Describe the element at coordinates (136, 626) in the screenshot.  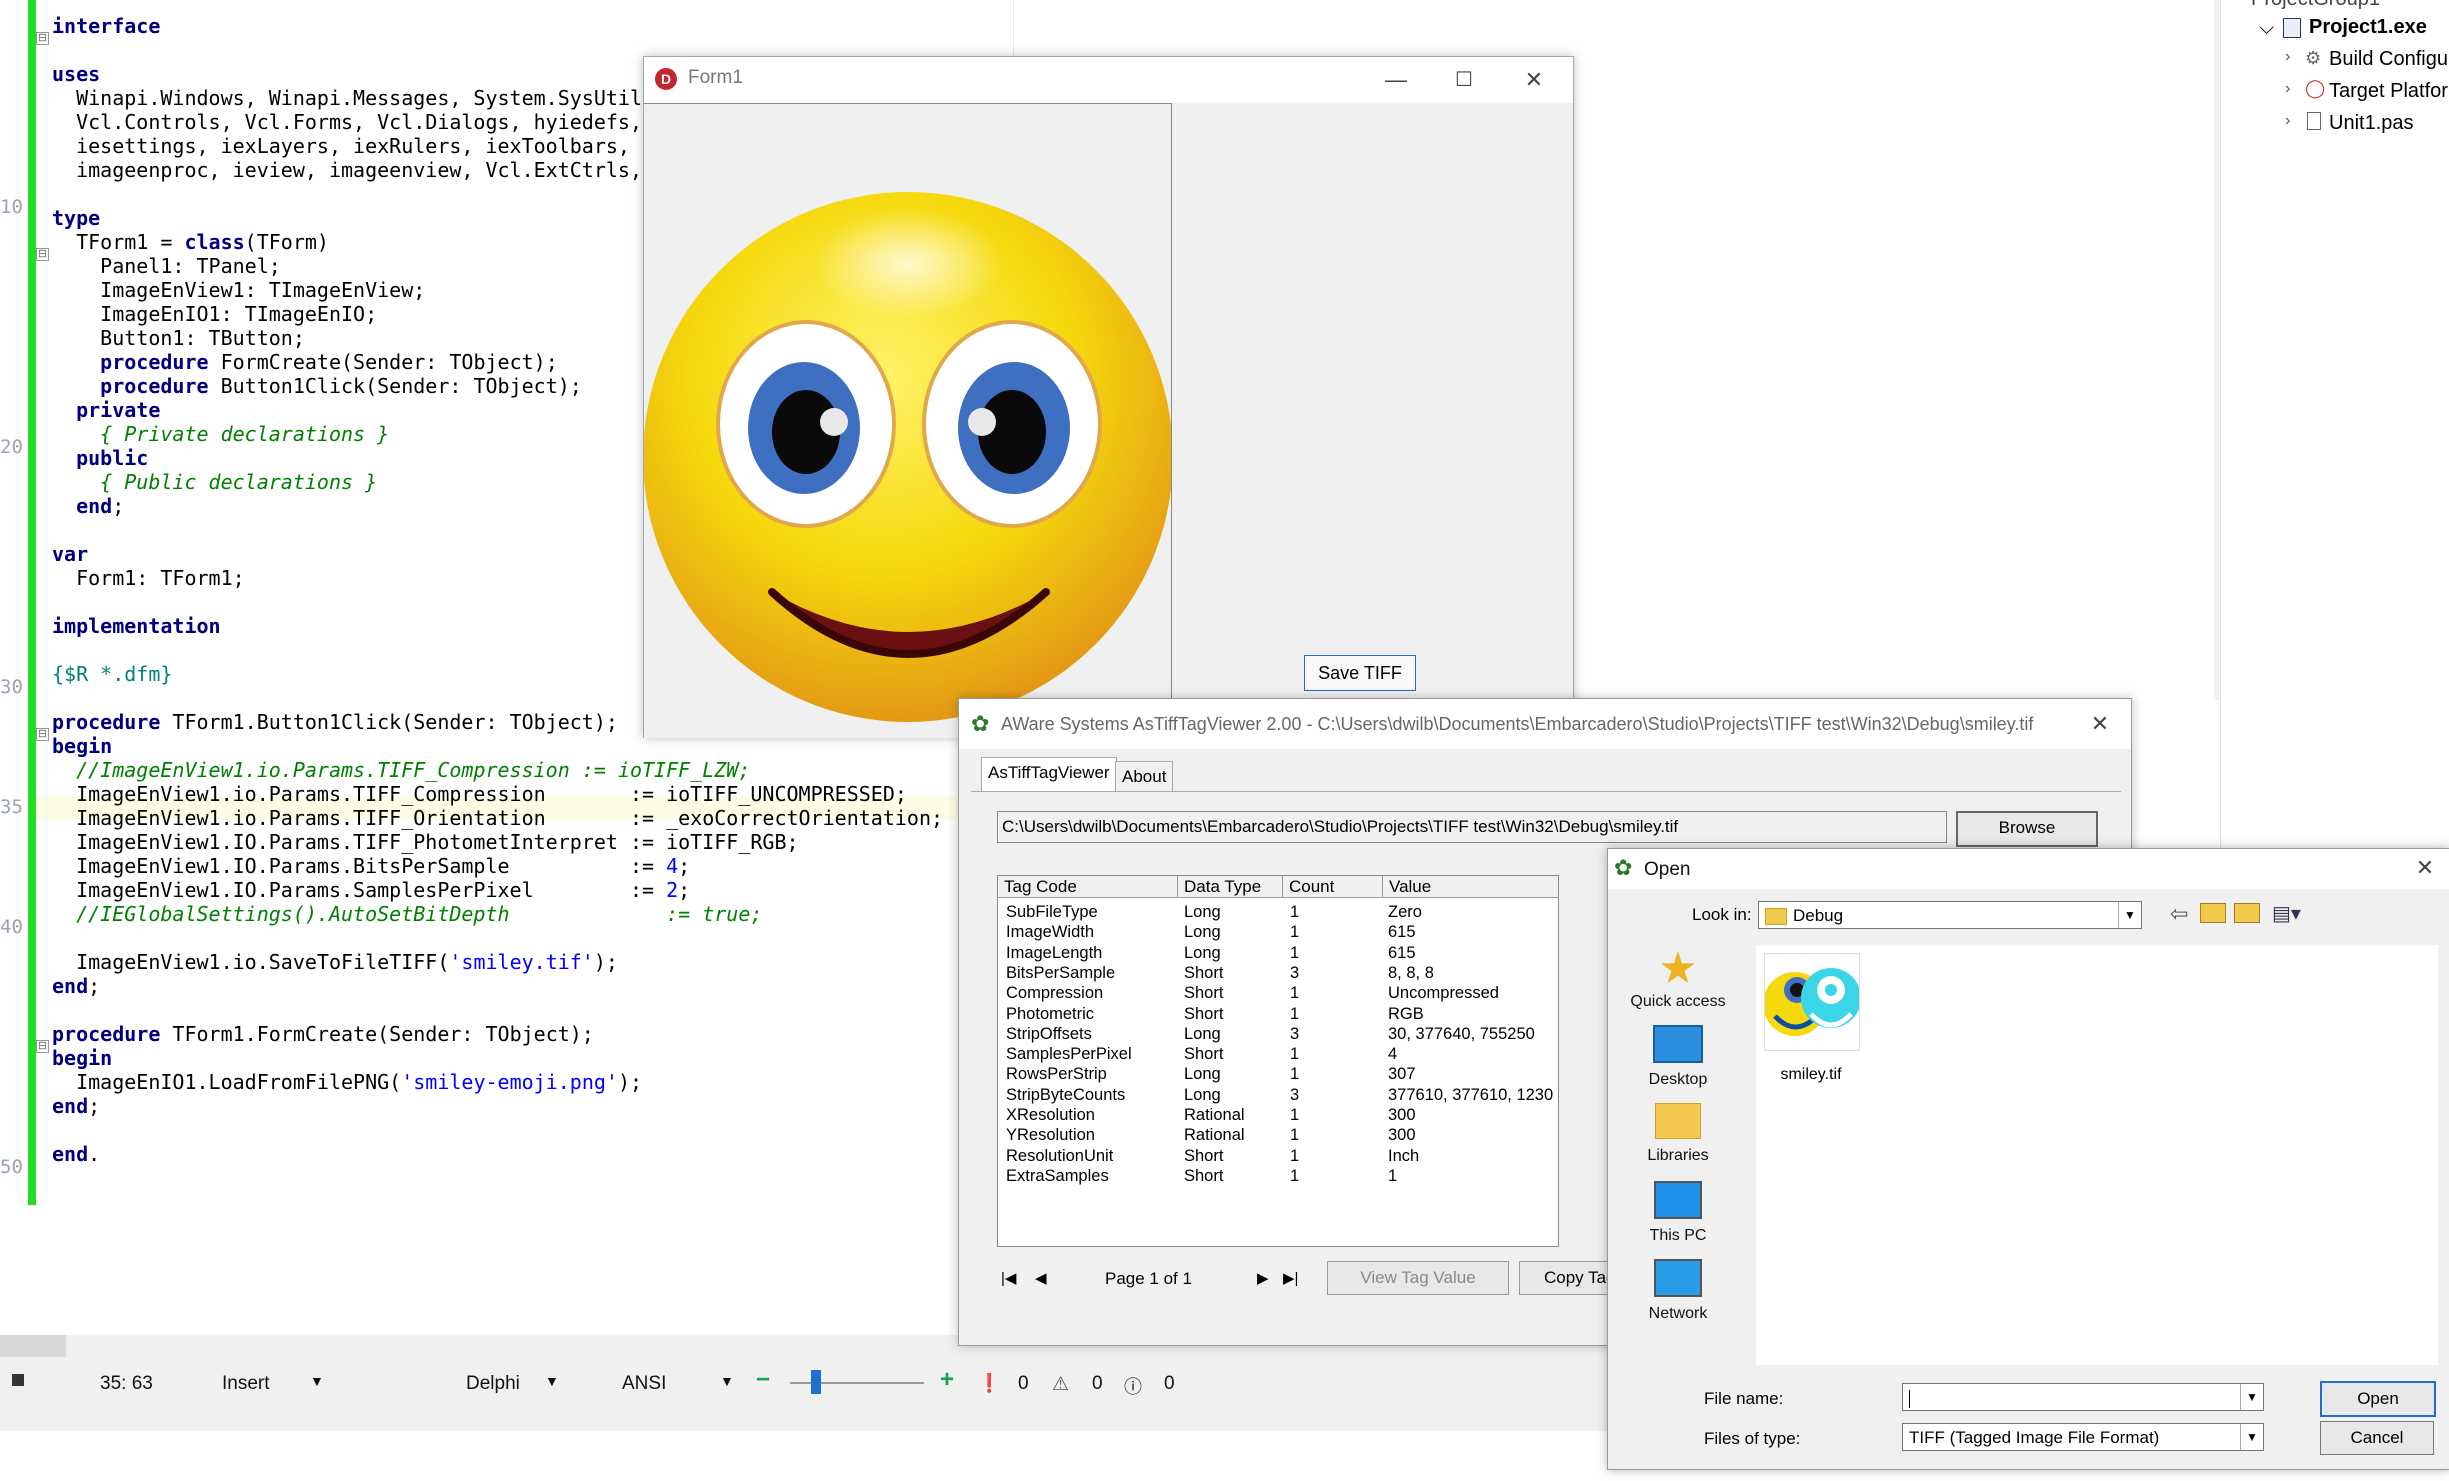
I see `code-token: implementation` at that location.